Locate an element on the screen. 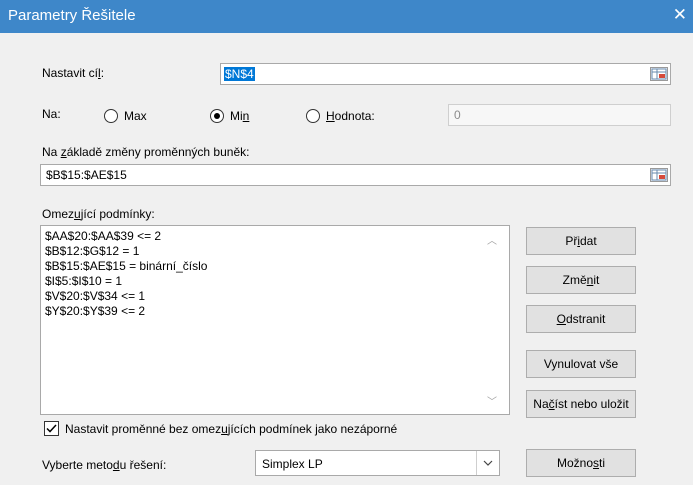 This screenshot has height=485, width=693. list-item: $B$12:$G$12 = 1 is located at coordinates (126, 251).